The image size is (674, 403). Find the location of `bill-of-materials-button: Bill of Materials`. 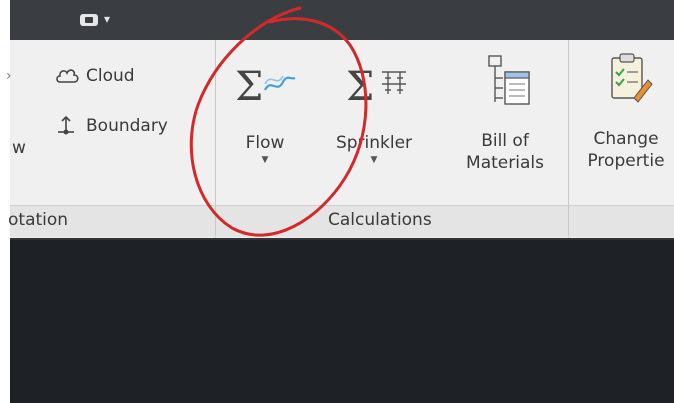

bill-of-materials-button: Bill of Materials is located at coordinates (505, 113).